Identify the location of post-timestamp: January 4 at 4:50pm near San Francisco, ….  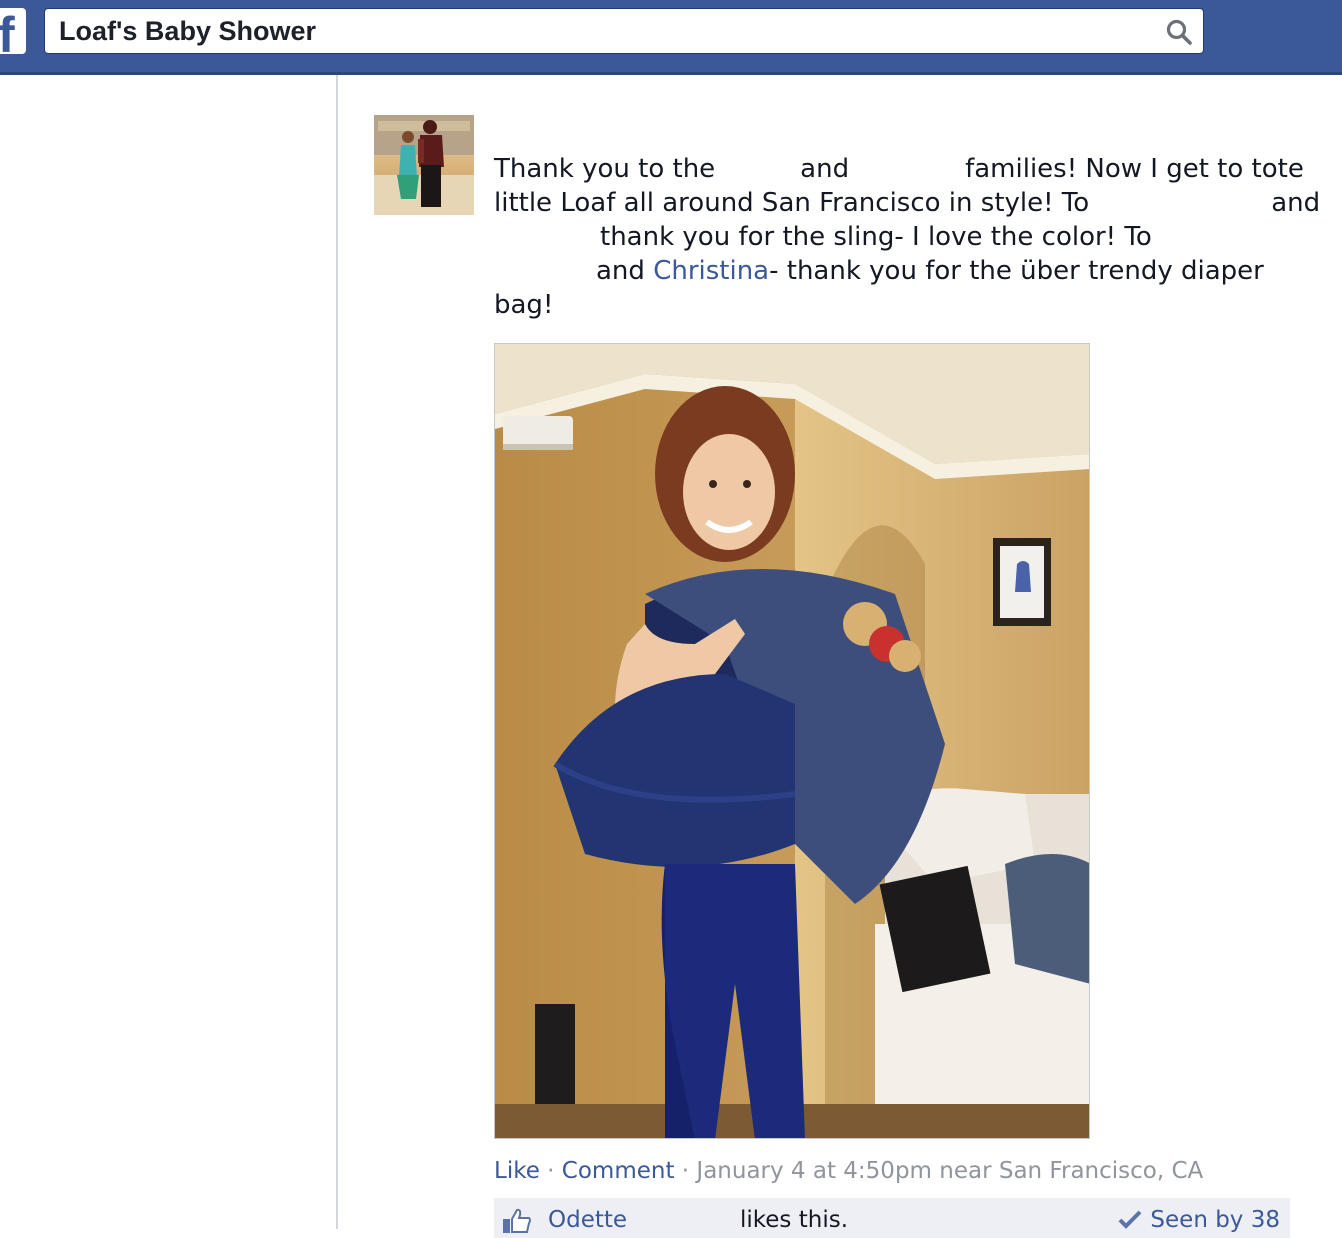
(949, 1171).